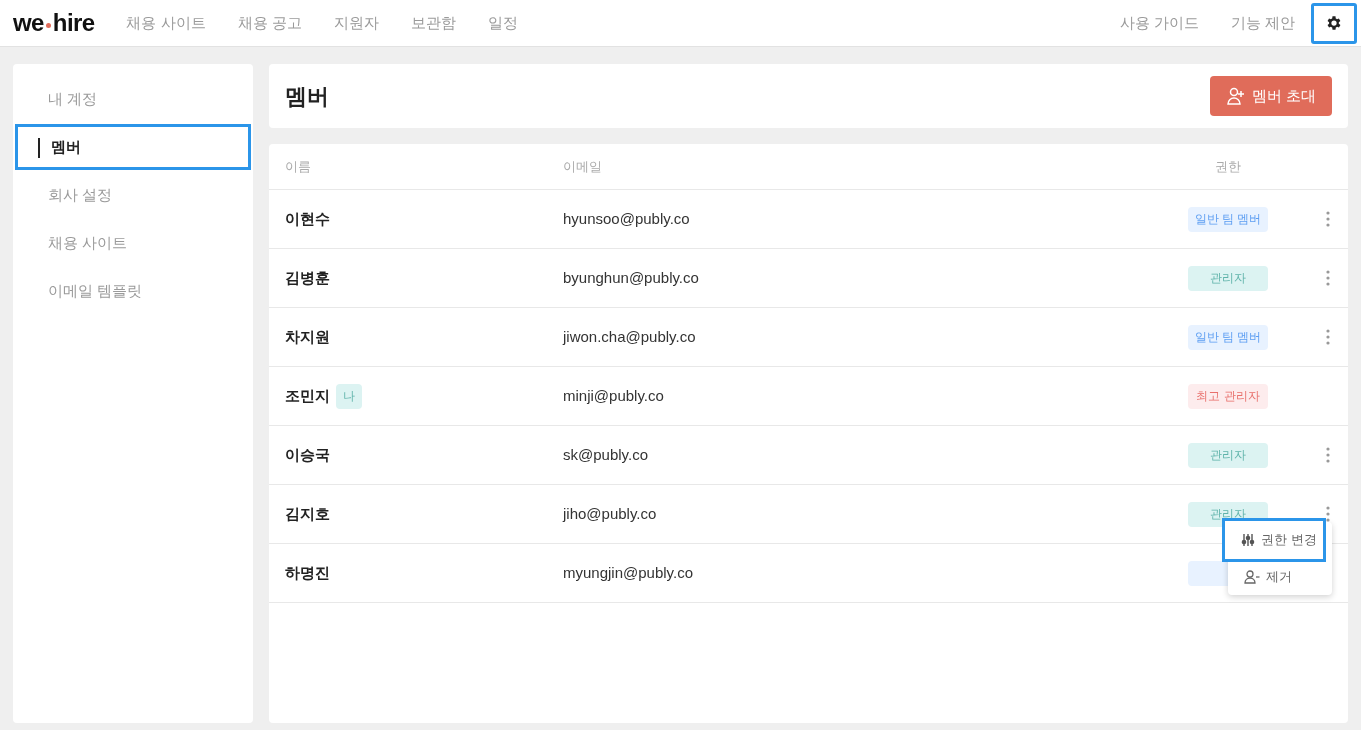 This screenshot has height=730, width=1361. What do you see at coordinates (269, 23) in the screenshot?
I see `nav-link: 채용 공고` at bounding box center [269, 23].